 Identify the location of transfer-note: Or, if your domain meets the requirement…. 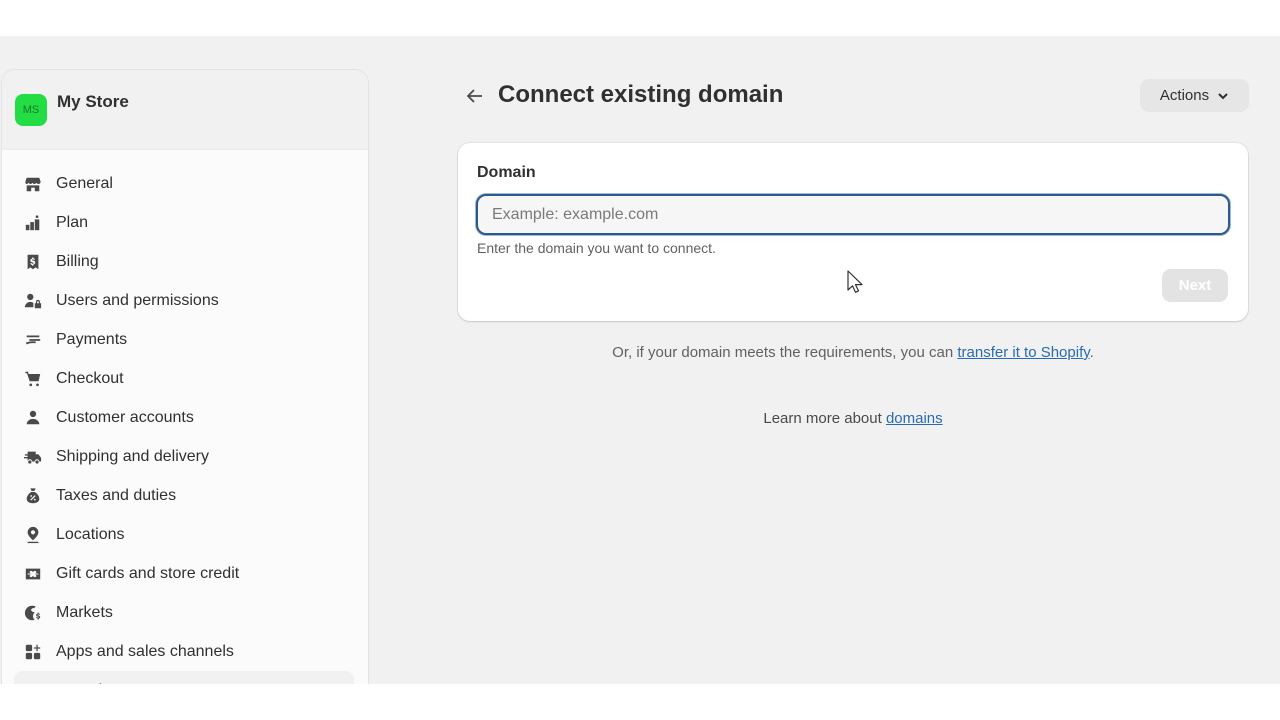
(853, 352).